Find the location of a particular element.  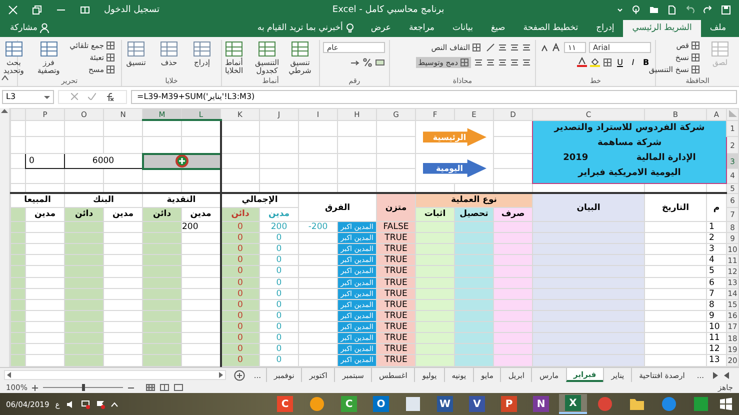

arrow-button: اليومية is located at coordinates (454, 168).